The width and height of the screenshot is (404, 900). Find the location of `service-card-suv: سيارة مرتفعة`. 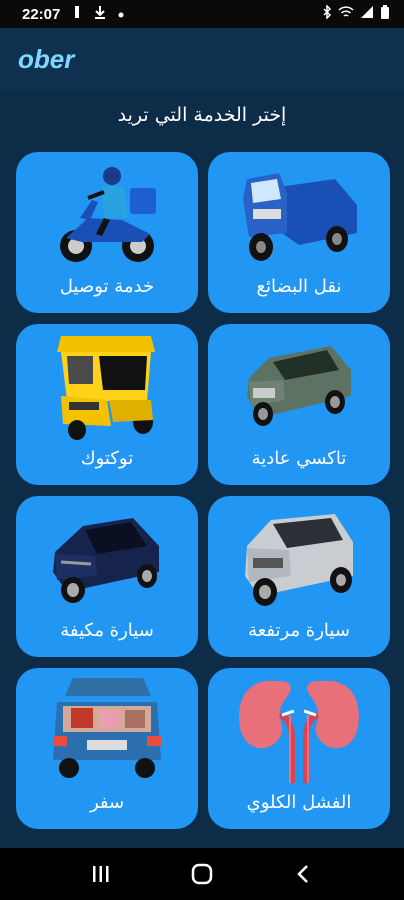

service-card-suv: سيارة مرتفعة is located at coordinates (299, 576).